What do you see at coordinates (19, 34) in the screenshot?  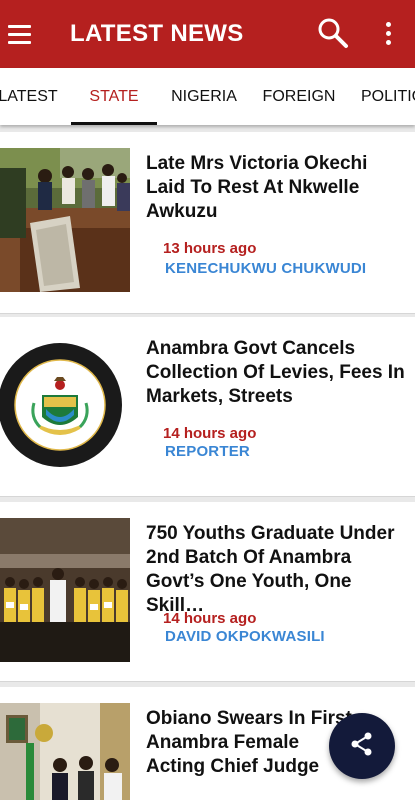 I see `hamburger-menu-icon` at bounding box center [19, 34].